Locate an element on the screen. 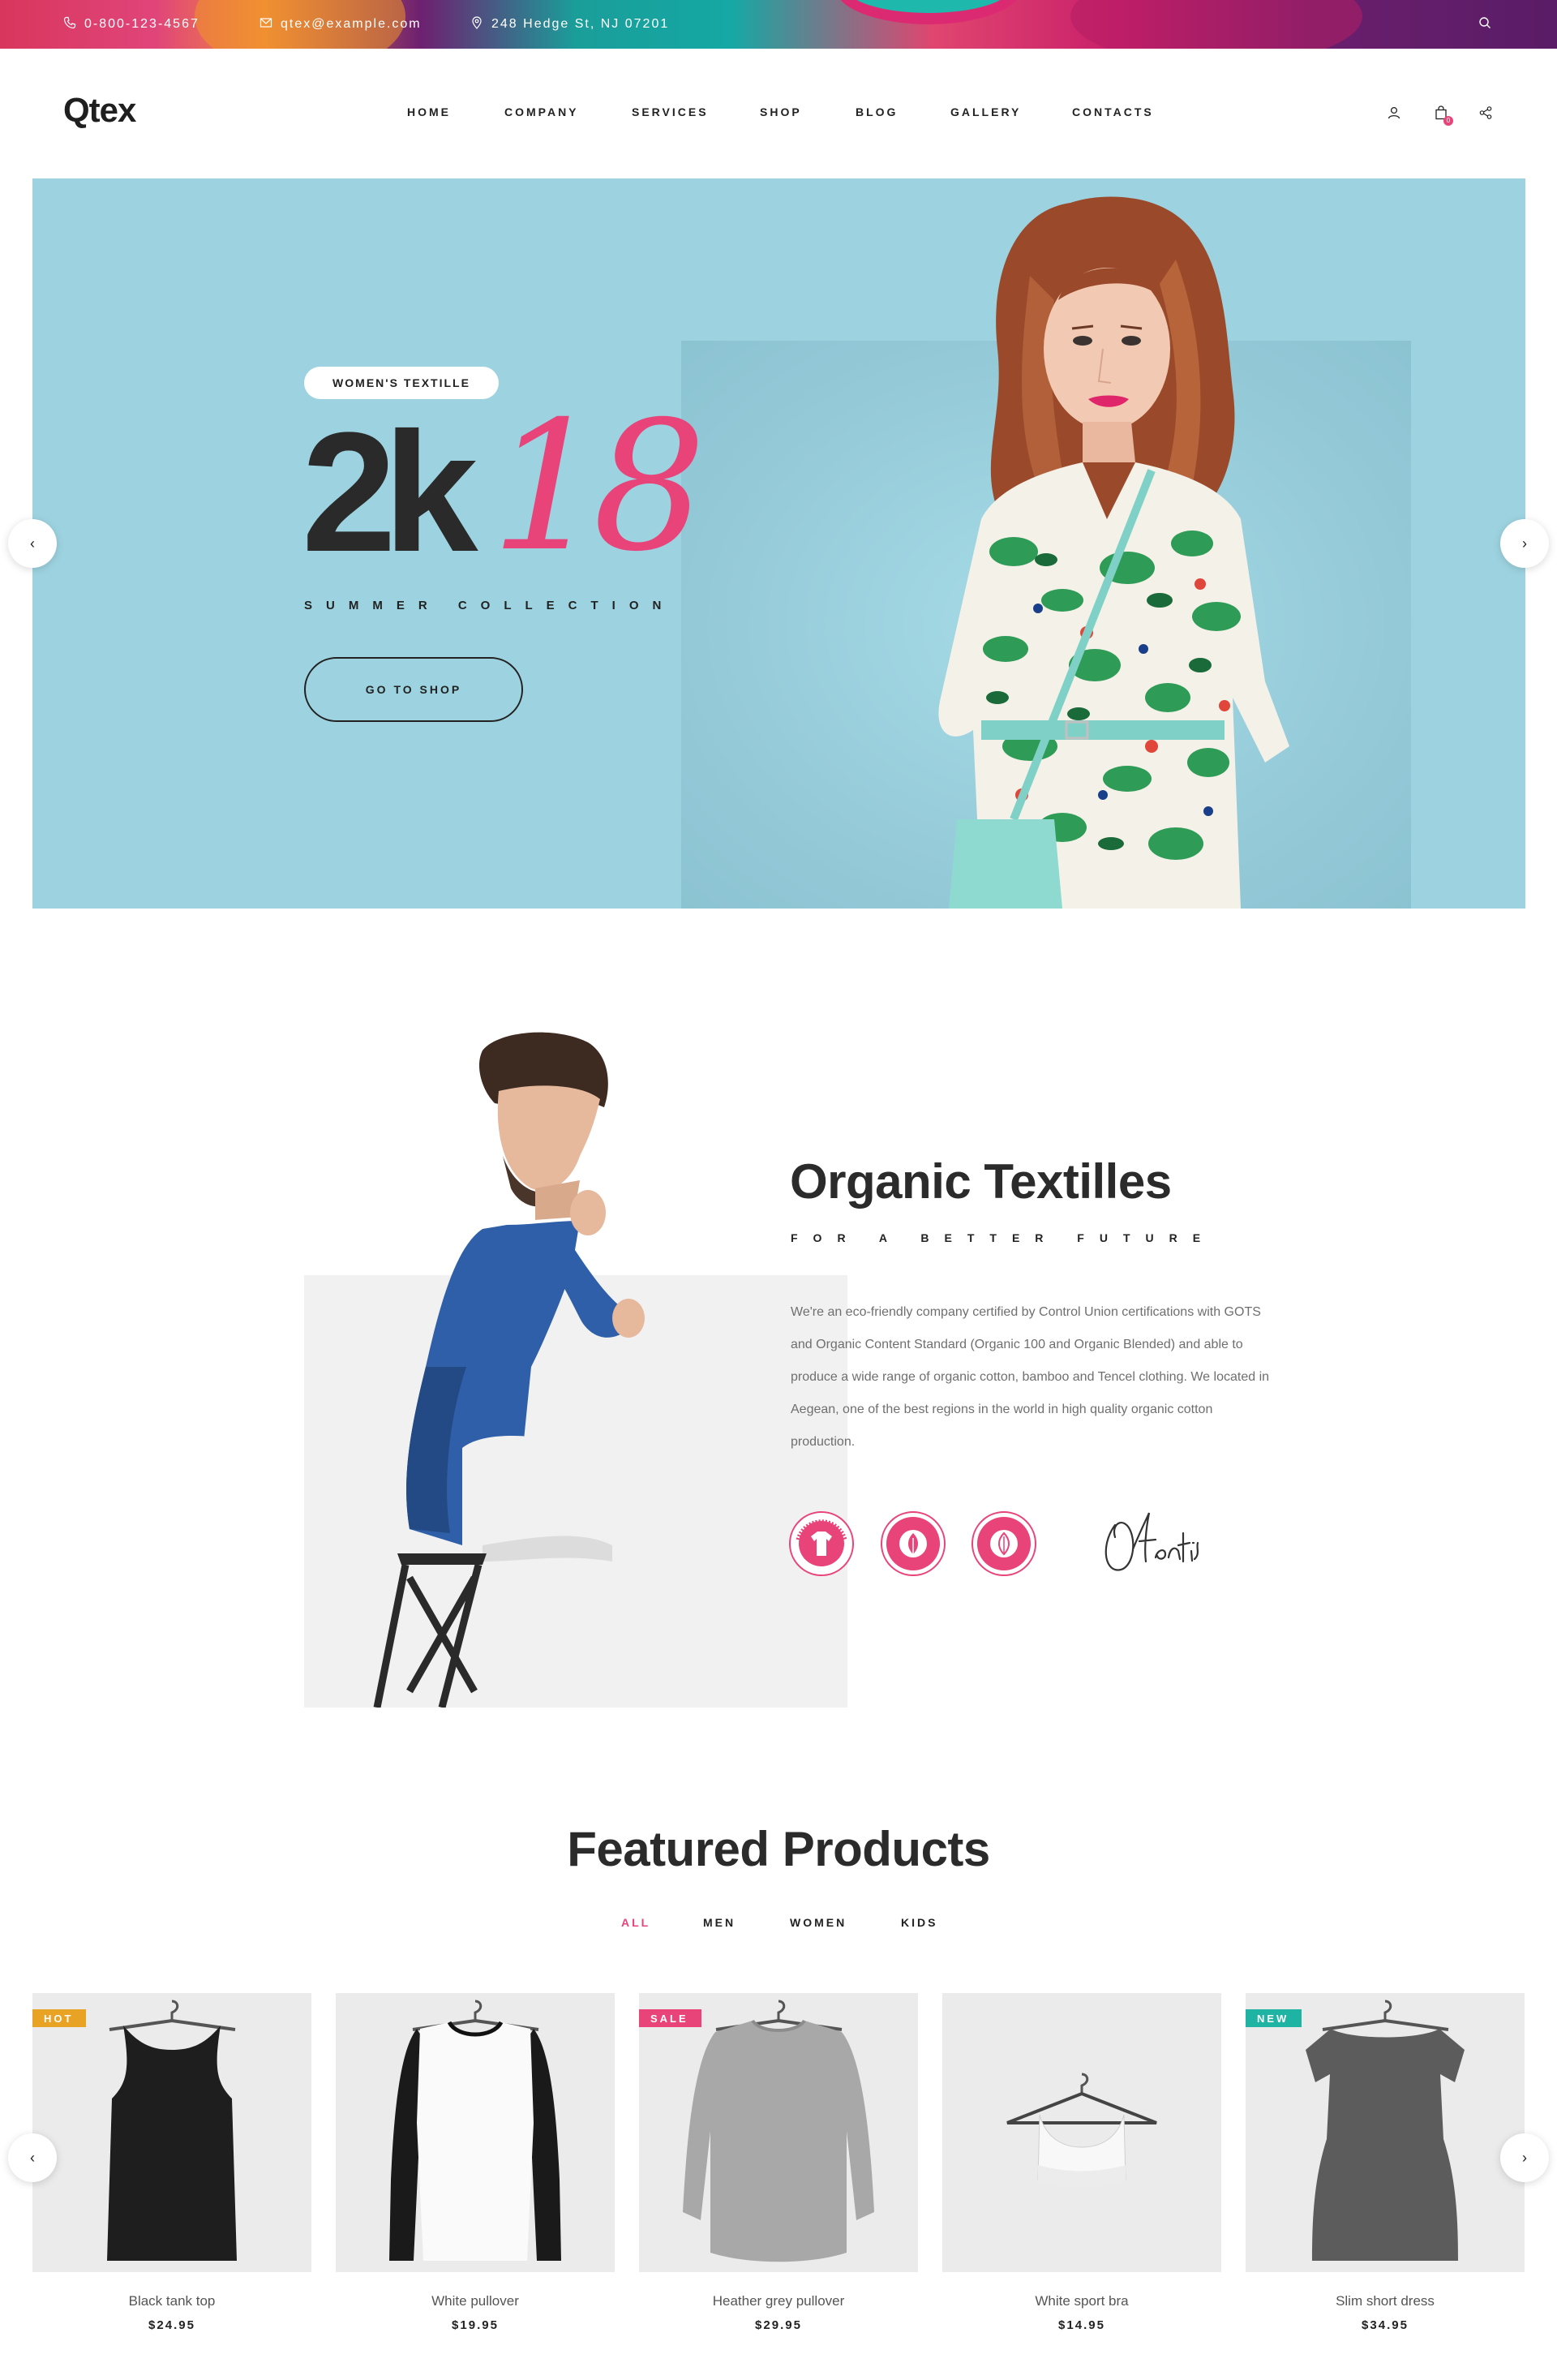 Image resolution: width=1557 pixels, height=2380 pixels. mail-icon is located at coordinates (266, 24).